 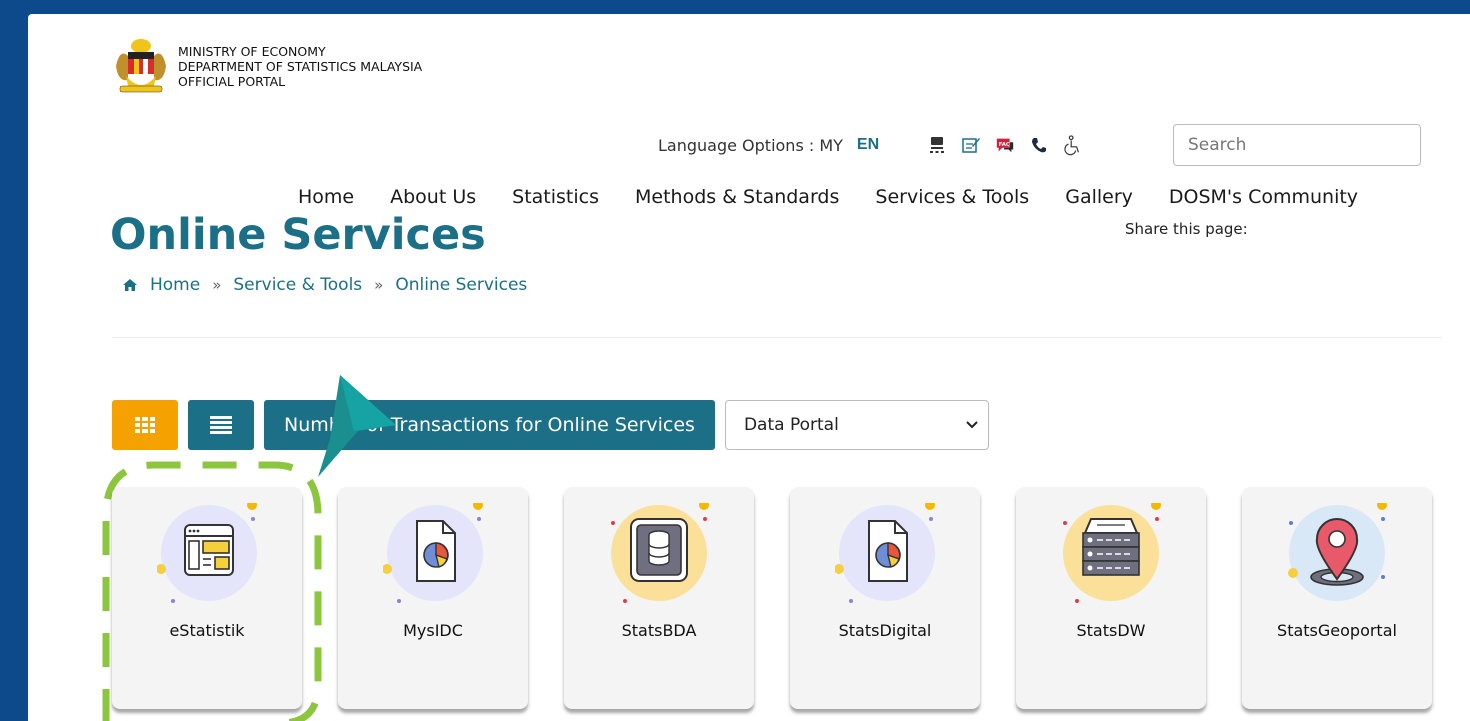 I want to click on home-icon, so click(x=130, y=285).